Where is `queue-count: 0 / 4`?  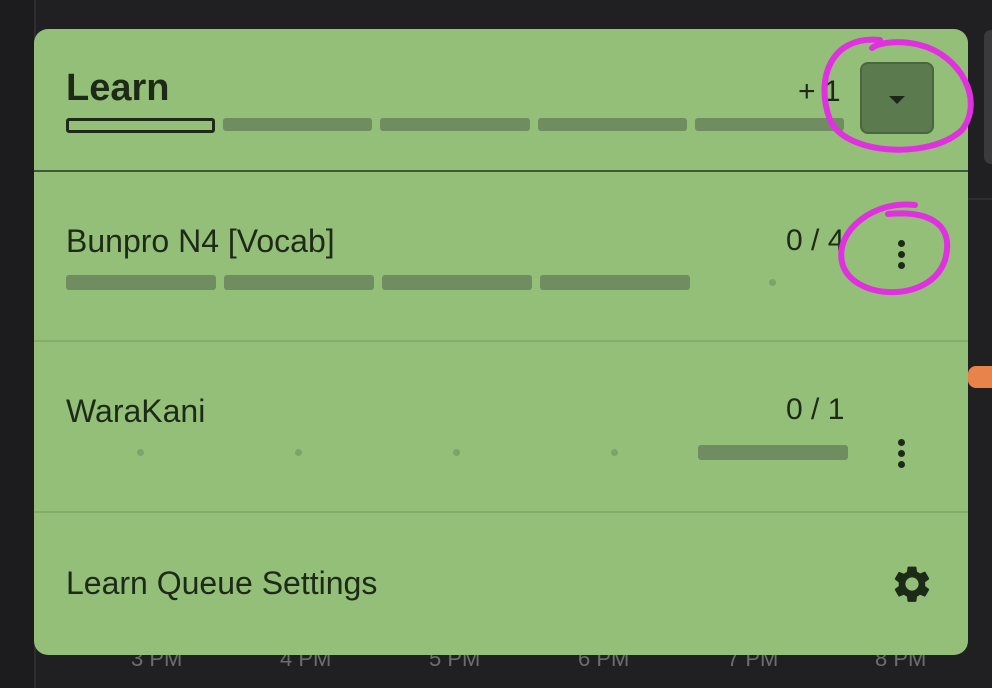
queue-count: 0 / 4 is located at coordinates (815, 240).